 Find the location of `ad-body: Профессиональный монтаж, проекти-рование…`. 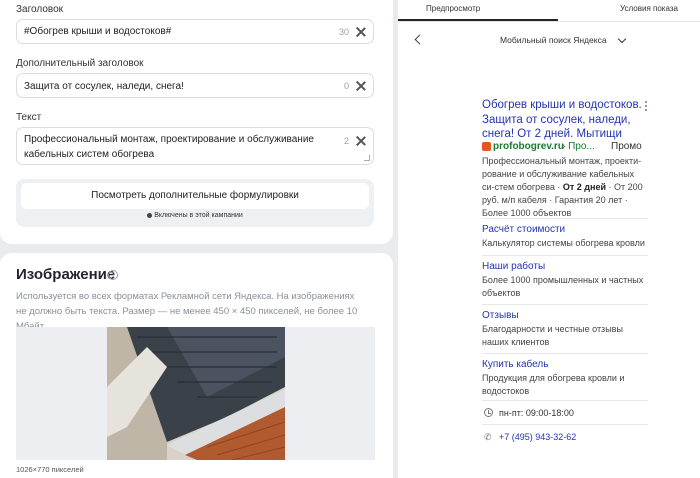

ad-body: Профессиональный монтаж, проекти-рование… is located at coordinates (564, 187).